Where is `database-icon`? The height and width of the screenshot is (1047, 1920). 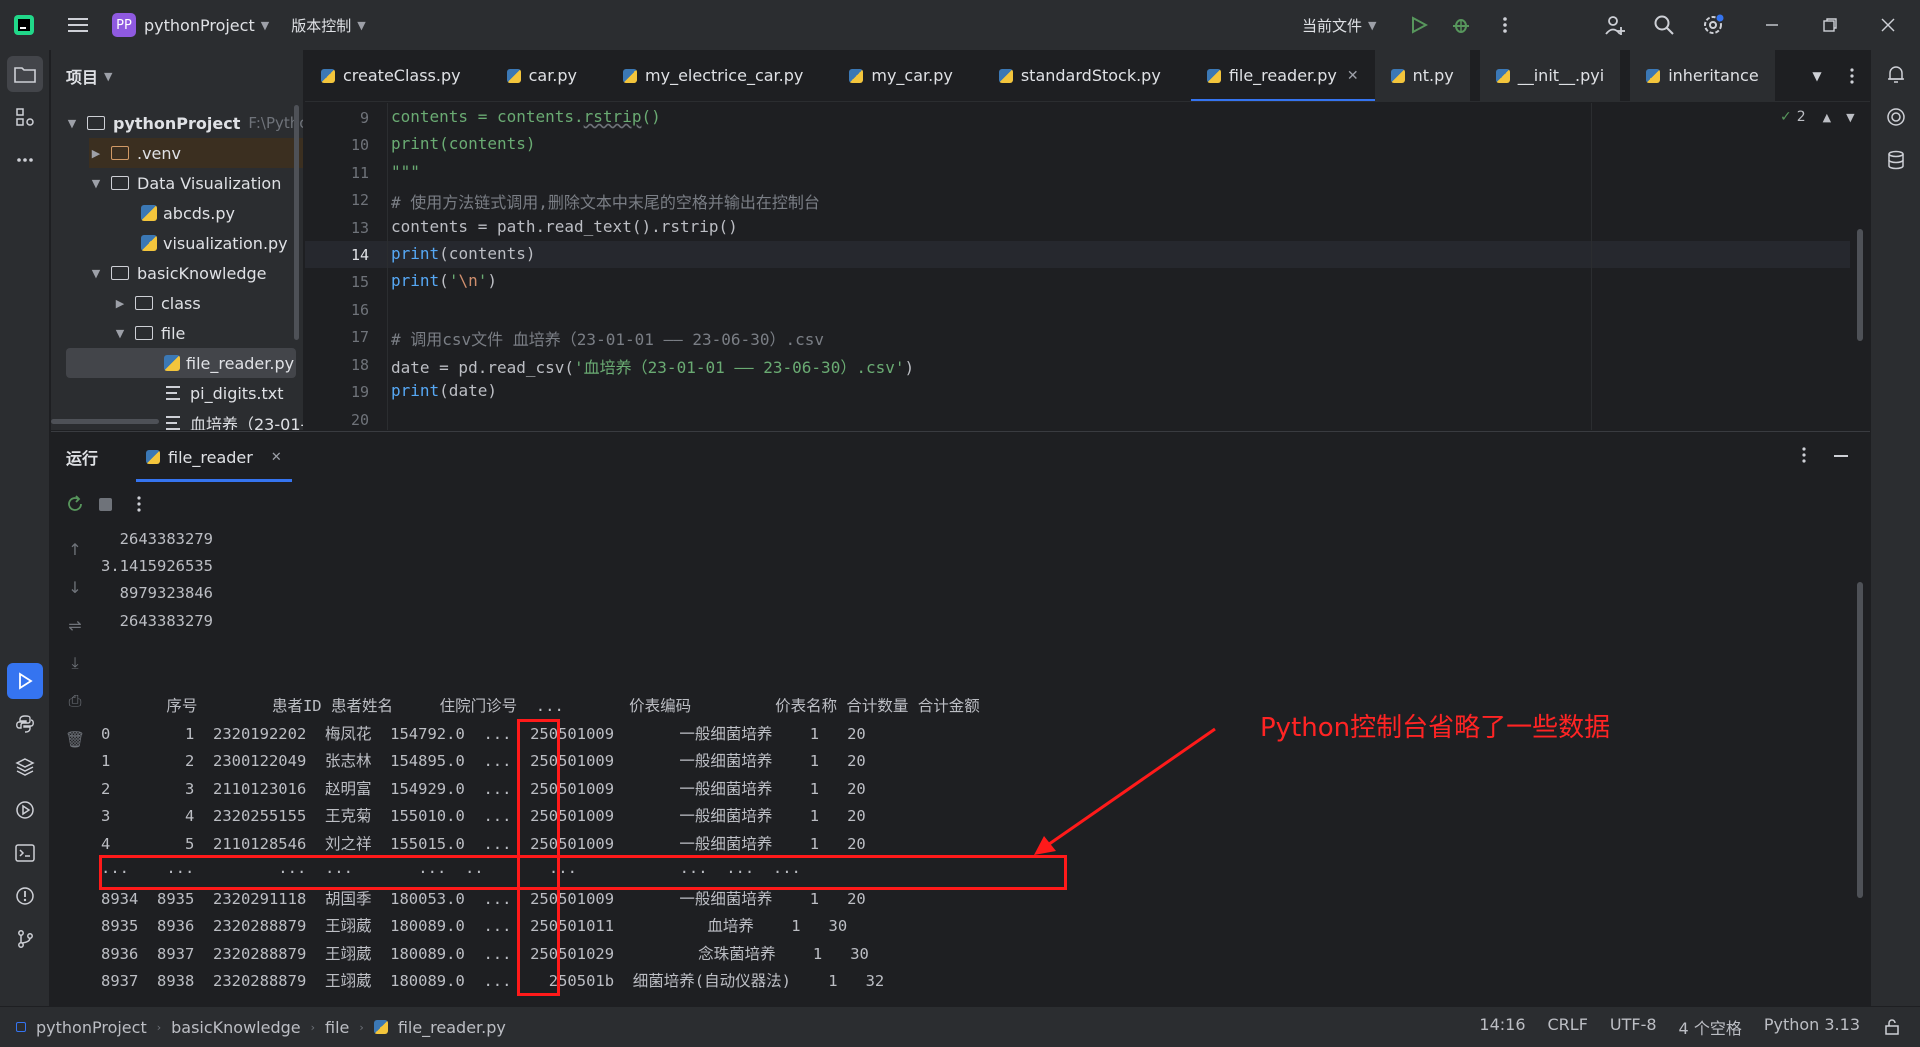 database-icon is located at coordinates (1896, 160).